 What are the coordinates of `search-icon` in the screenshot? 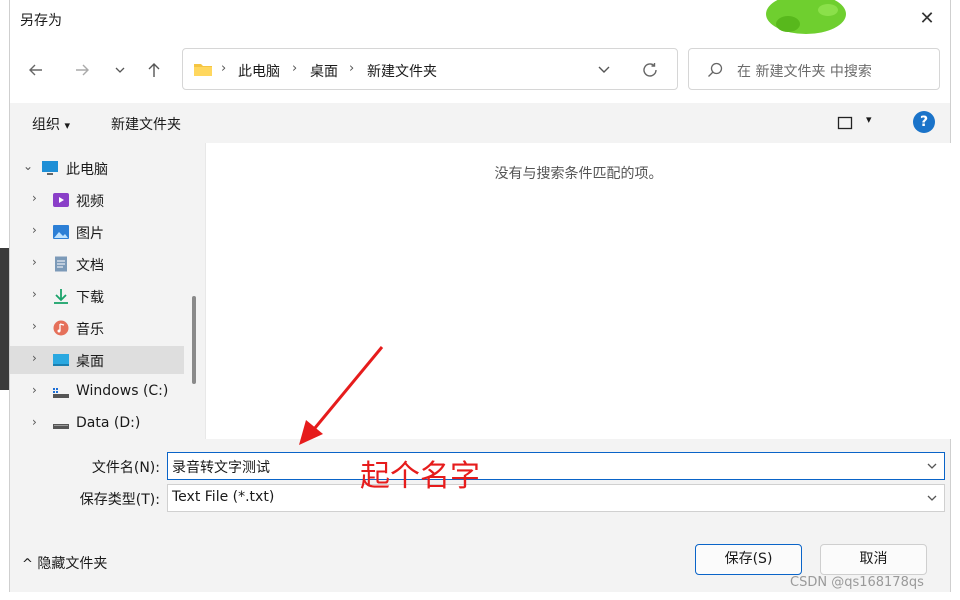 It's located at (715, 69).